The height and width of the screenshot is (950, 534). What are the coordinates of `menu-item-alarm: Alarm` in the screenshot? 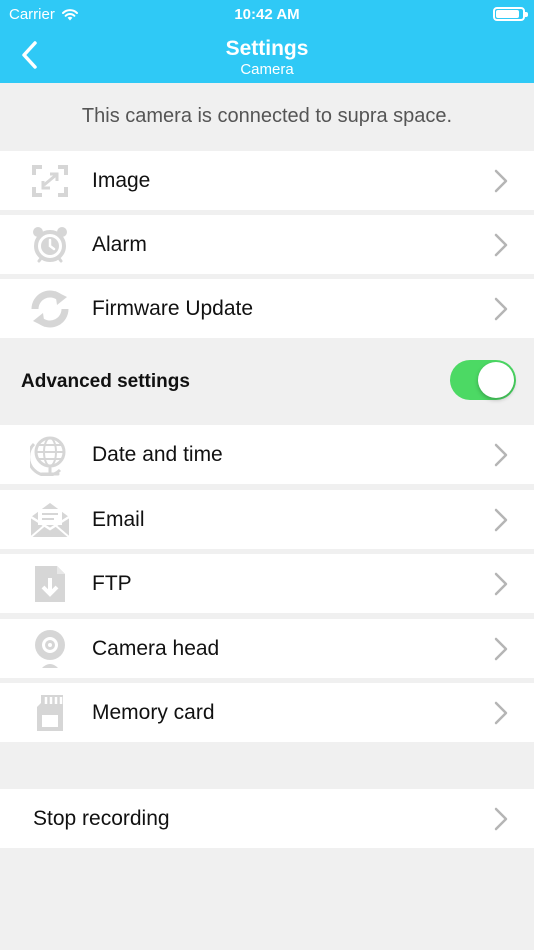 It's located at (267, 244).